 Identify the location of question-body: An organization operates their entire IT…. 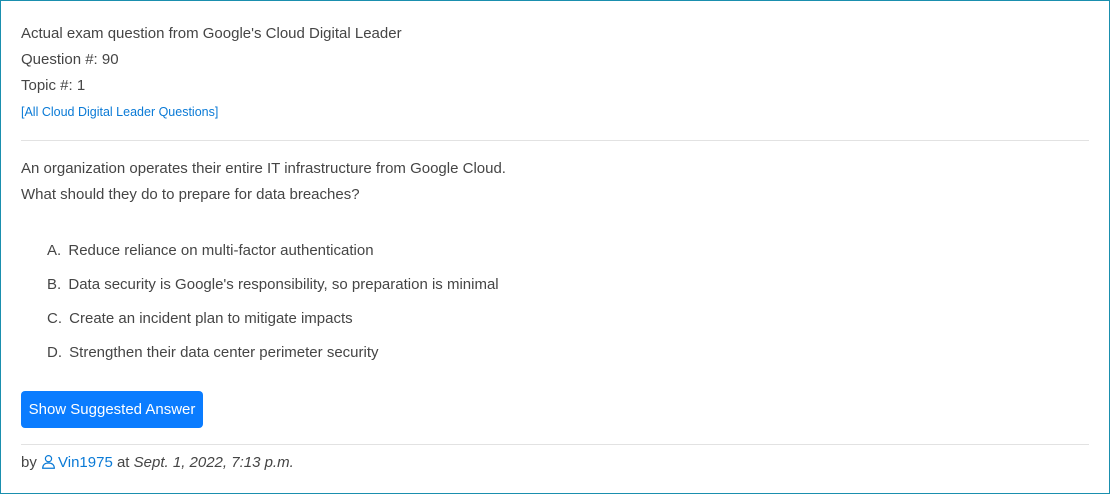
(263, 182).